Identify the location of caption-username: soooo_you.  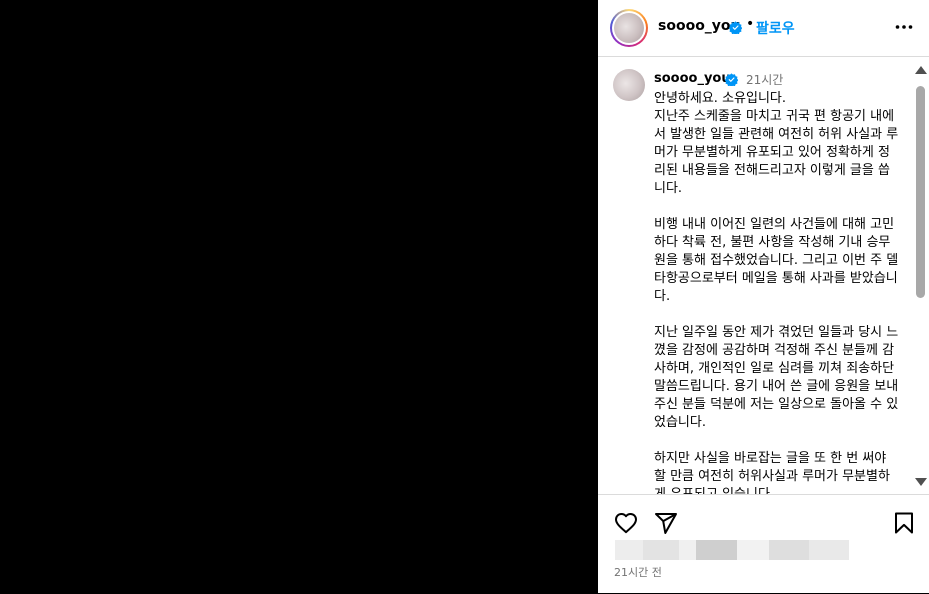
(692, 78).